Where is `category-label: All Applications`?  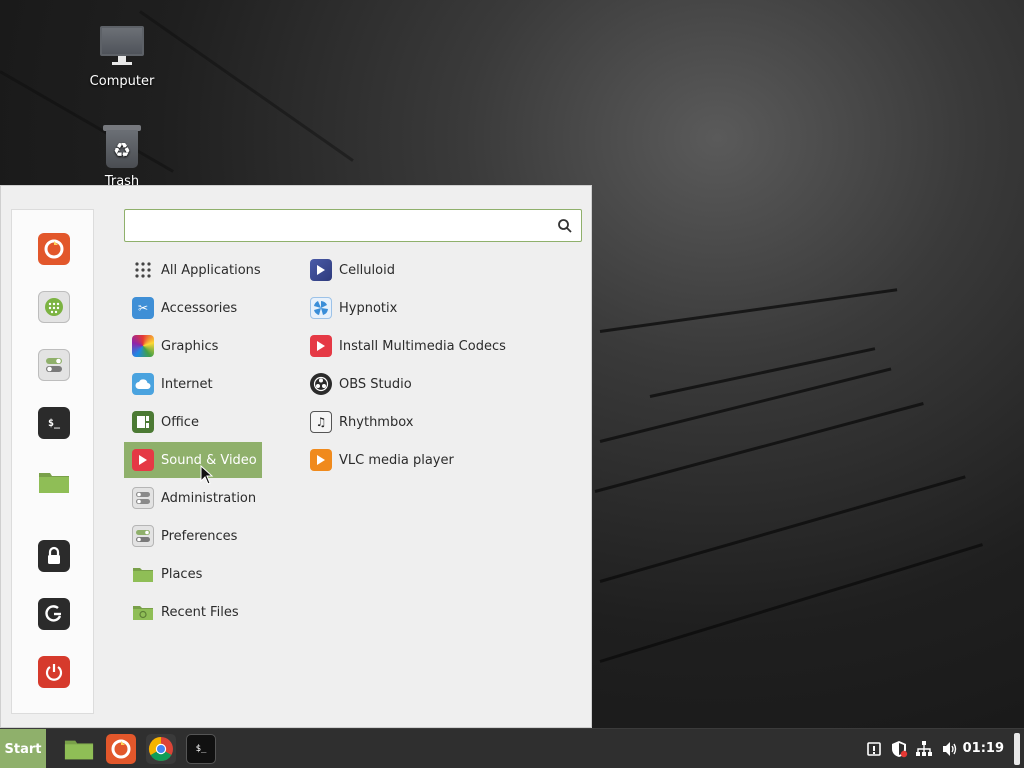 category-label: All Applications is located at coordinates (211, 270).